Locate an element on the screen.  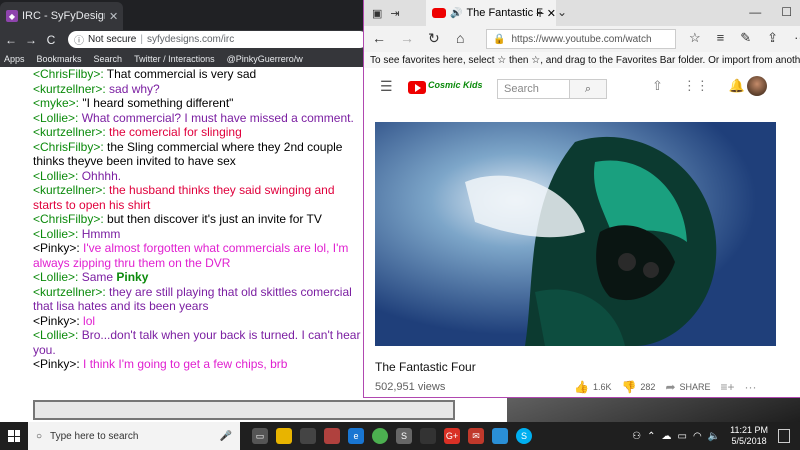
bookmark-apps: Apps is located at coordinates (14, 59).